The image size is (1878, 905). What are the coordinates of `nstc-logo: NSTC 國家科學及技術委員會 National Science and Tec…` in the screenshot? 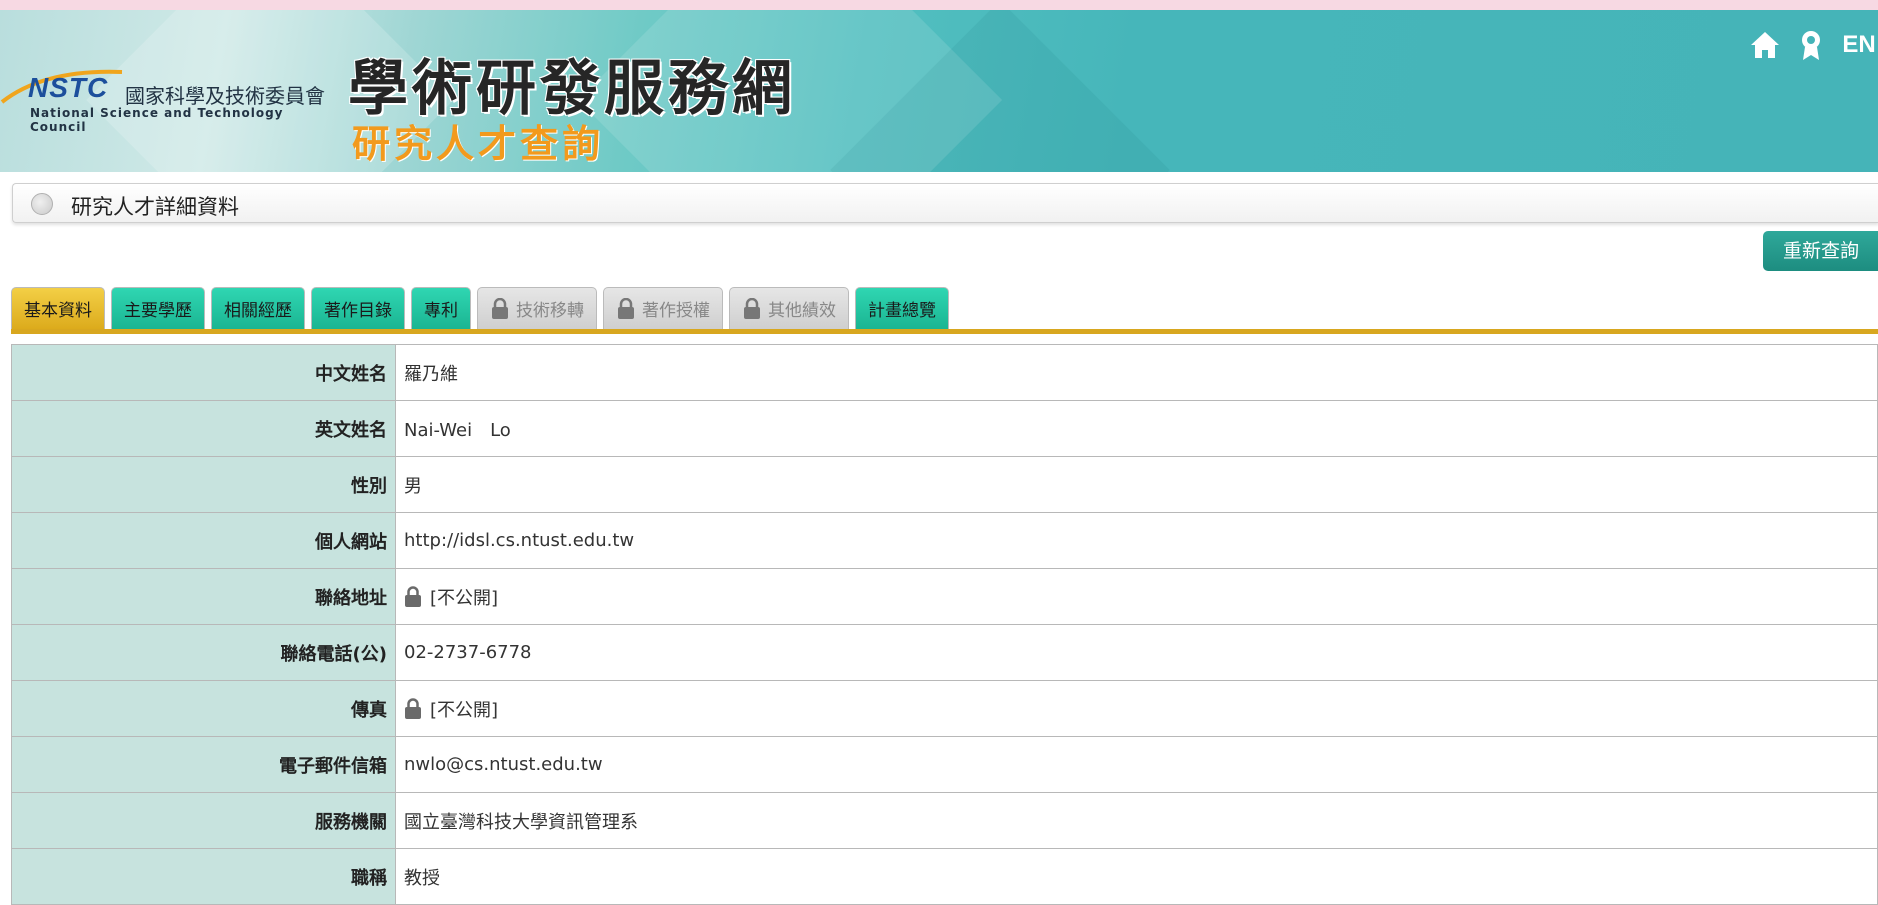 It's located at (170, 96).